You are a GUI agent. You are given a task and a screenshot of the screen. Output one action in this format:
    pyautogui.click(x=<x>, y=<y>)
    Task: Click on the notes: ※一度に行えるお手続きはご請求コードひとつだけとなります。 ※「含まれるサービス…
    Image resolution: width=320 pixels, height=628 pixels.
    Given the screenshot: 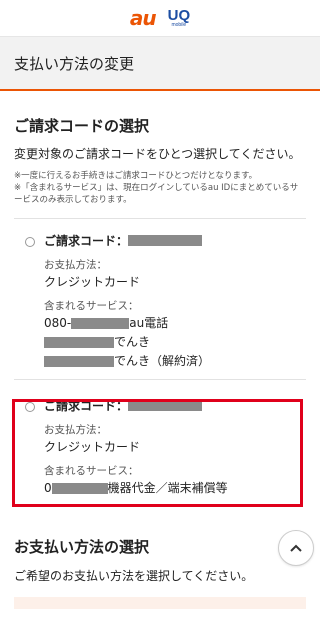 What is the action you would take?
    pyautogui.click(x=160, y=188)
    